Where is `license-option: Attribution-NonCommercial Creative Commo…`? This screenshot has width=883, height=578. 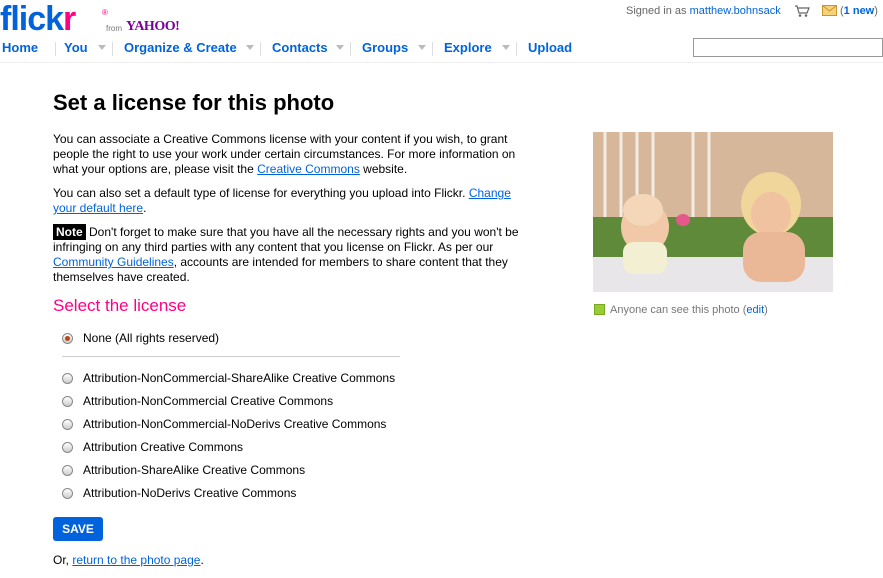
license-option: Attribution-NonCommercial Creative Commo… is located at coordinates (197, 401).